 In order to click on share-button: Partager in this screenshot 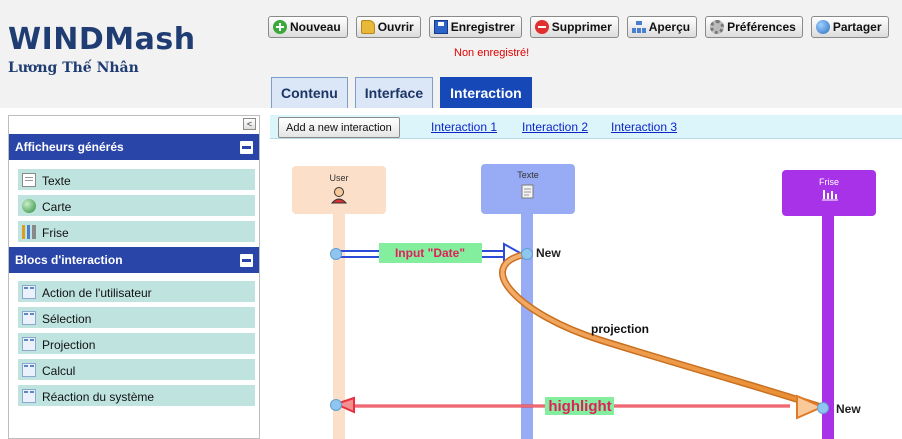, I will do `click(849, 27)`.